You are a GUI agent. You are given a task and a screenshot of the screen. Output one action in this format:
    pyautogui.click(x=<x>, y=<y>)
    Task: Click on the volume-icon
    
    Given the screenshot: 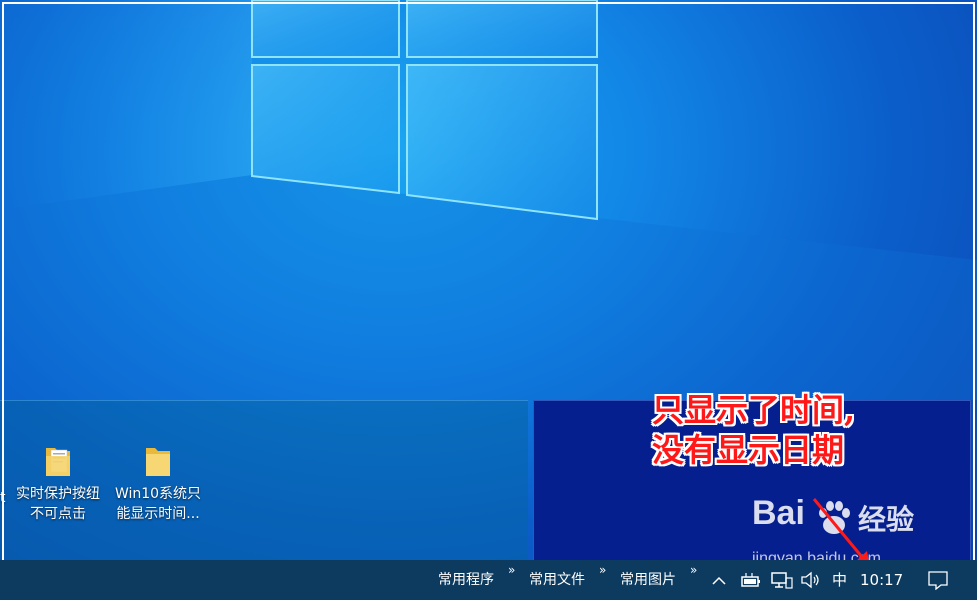 What is the action you would take?
    pyautogui.click(x=811, y=580)
    